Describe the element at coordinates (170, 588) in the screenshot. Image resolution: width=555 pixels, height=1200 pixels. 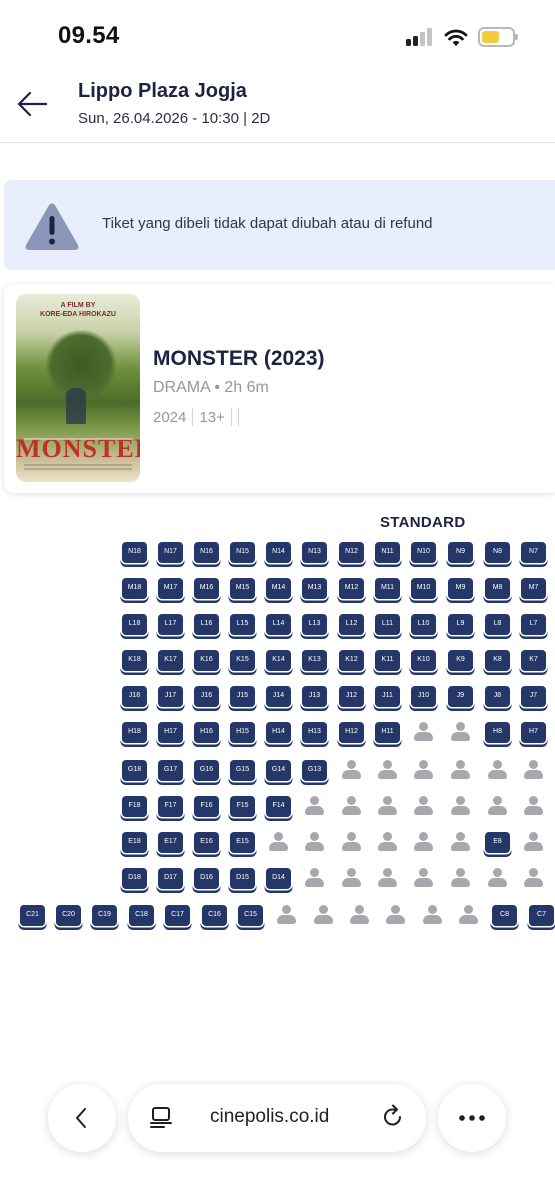
I see `seat-m17: M17` at that location.